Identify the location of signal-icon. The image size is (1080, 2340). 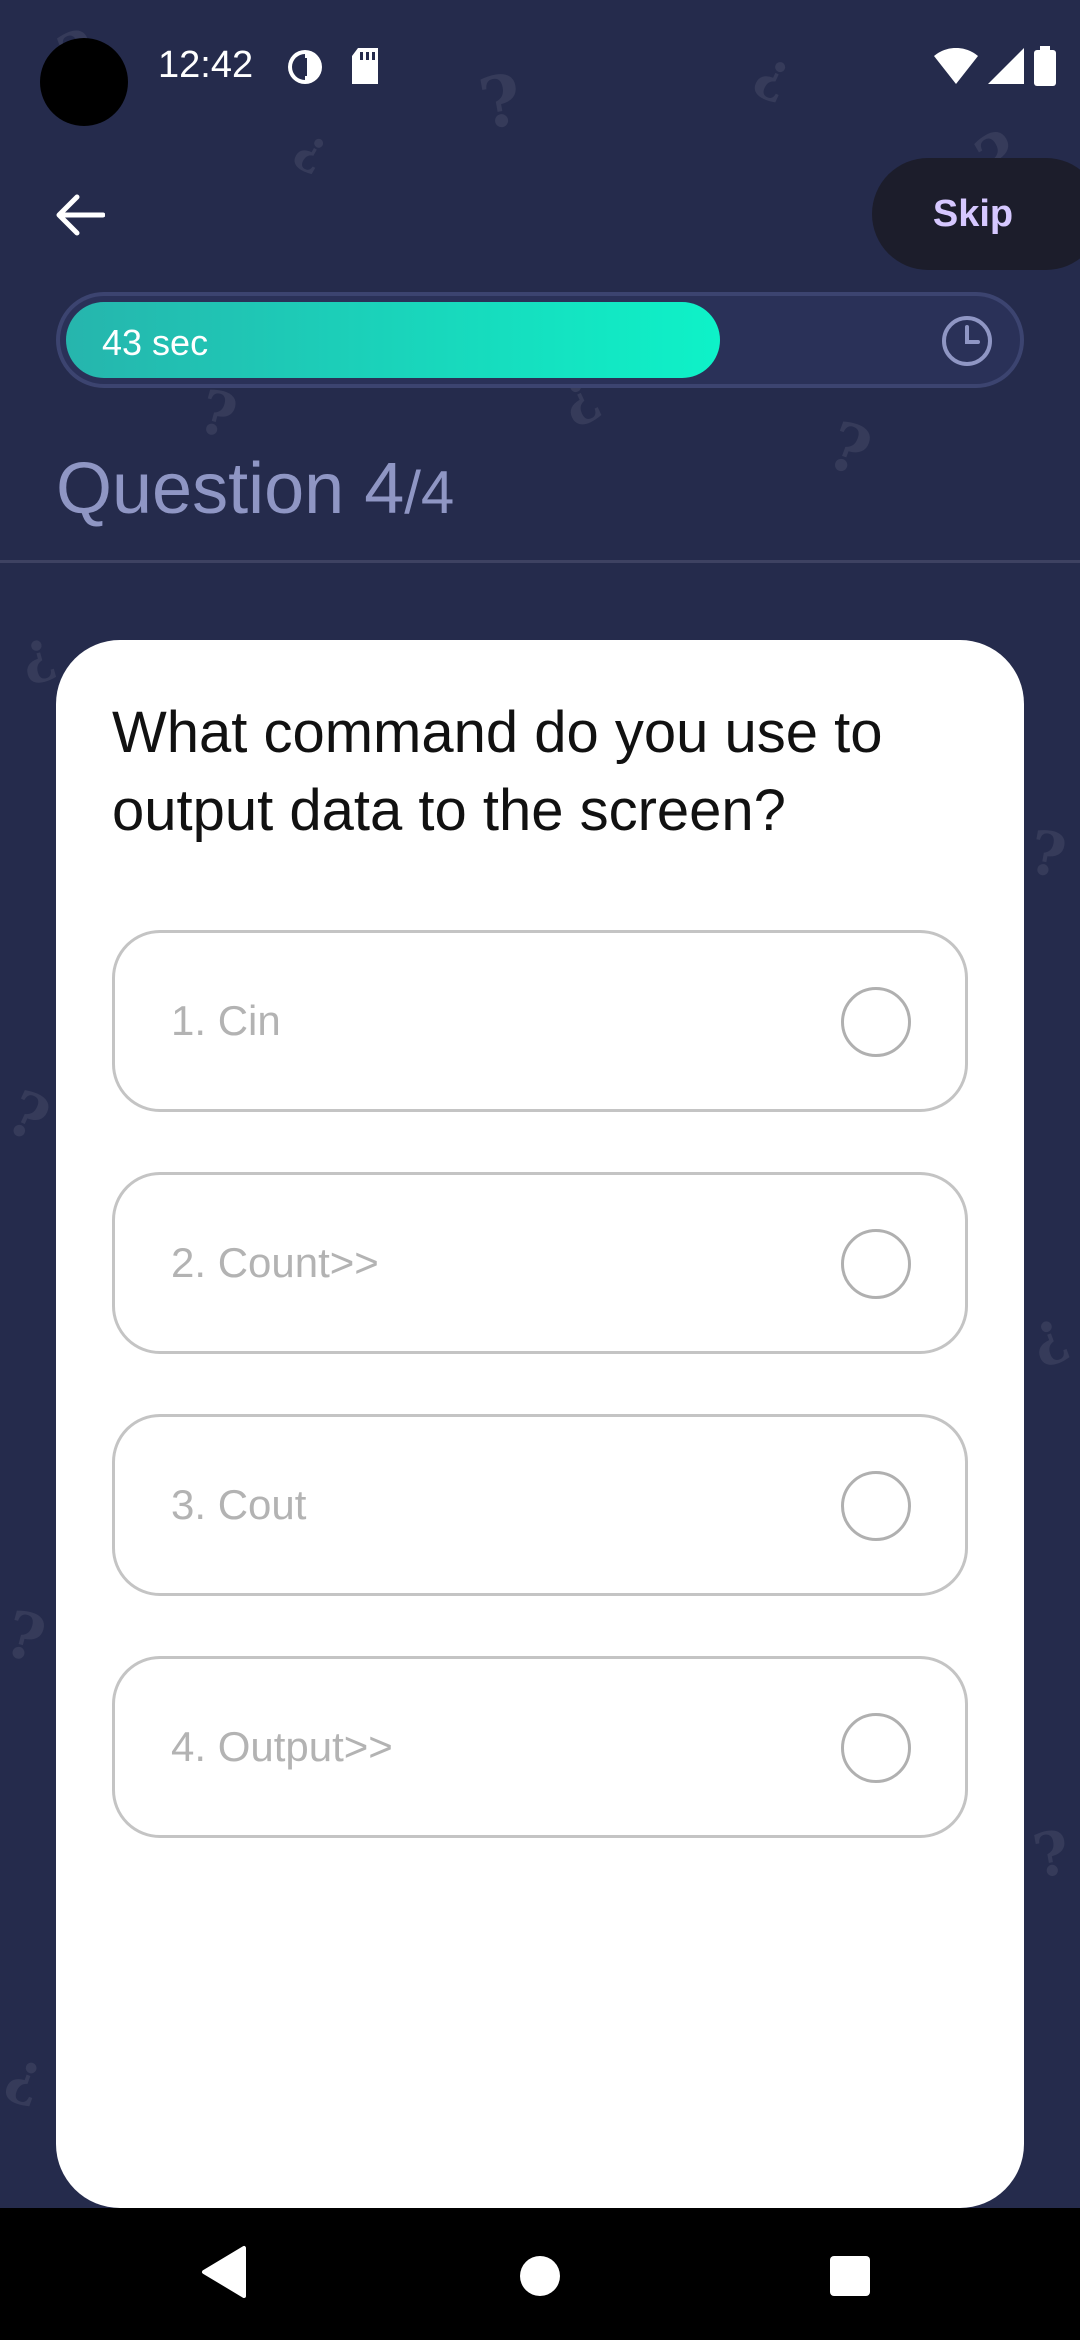
(1006, 68).